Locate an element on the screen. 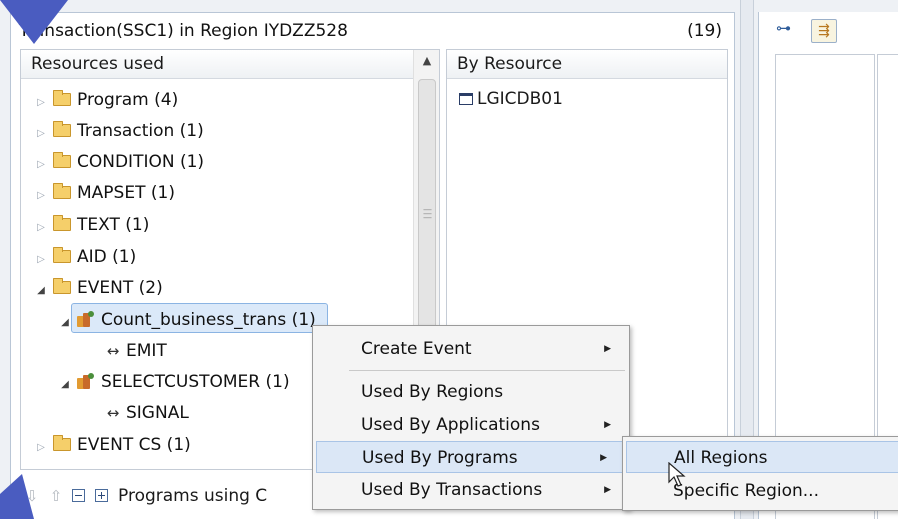  tree-item-condition: ▷ CONDITION (1) is located at coordinates (118, 162).